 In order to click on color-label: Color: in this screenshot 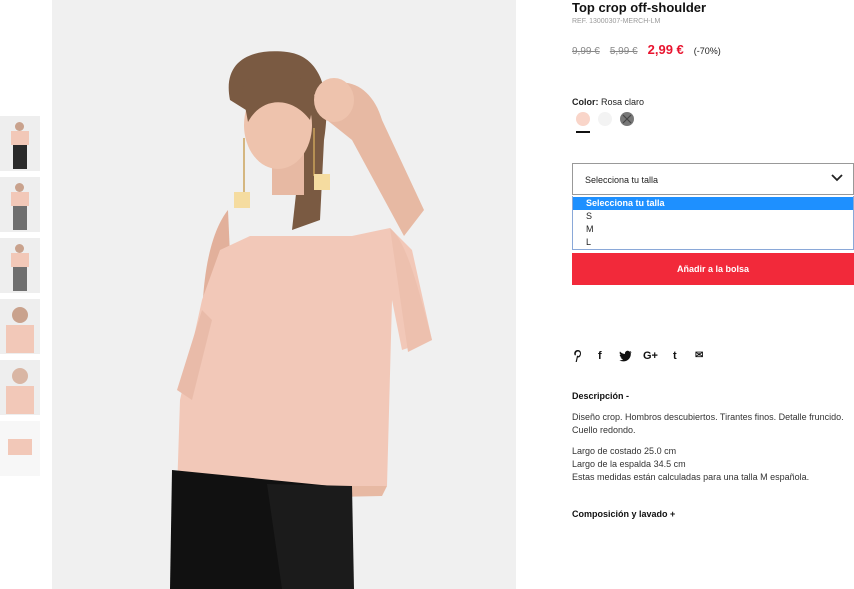, I will do `click(585, 102)`.